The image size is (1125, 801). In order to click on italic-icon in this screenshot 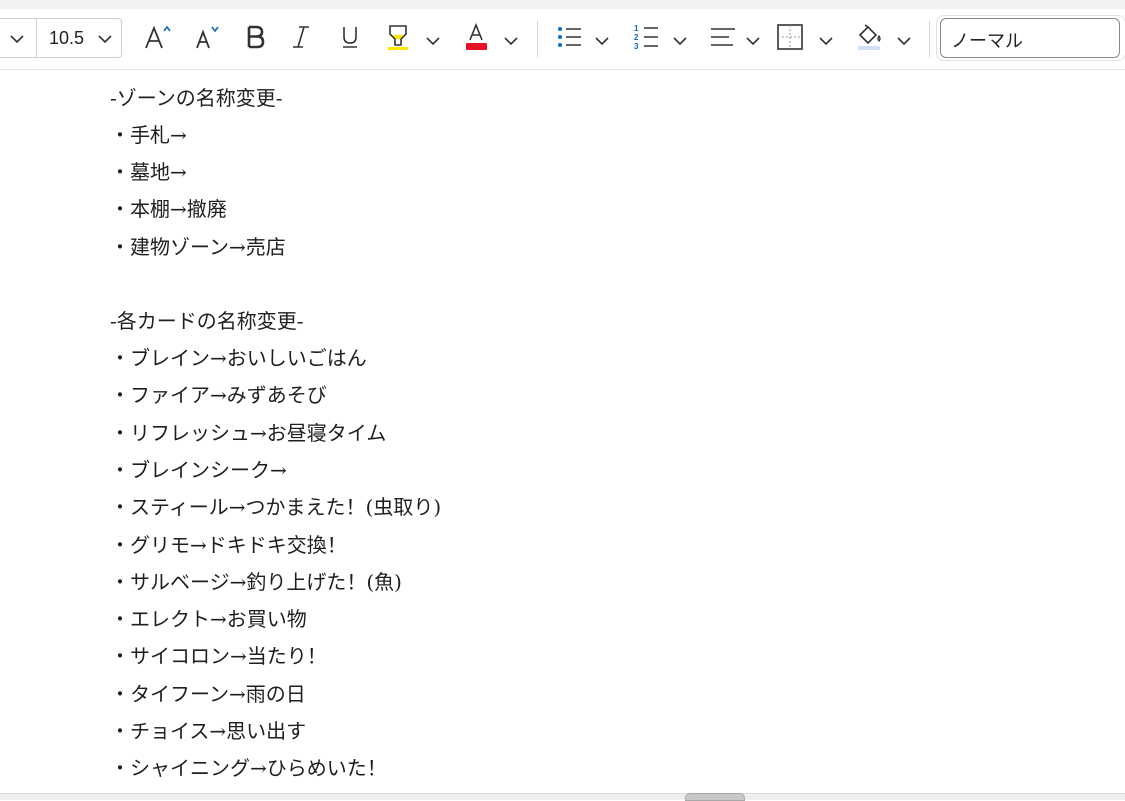, I will do `click(301, 39)`.